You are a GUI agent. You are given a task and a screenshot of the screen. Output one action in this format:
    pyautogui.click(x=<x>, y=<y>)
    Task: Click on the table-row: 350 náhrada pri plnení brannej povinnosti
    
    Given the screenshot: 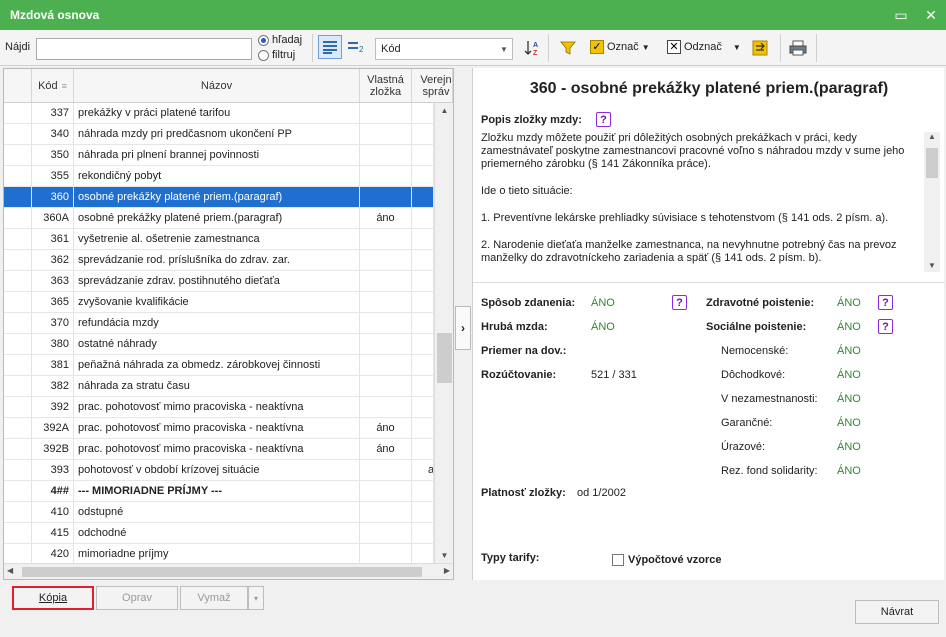 What is the action you would take?
    pyautogui.click(x=219, y=155)
    